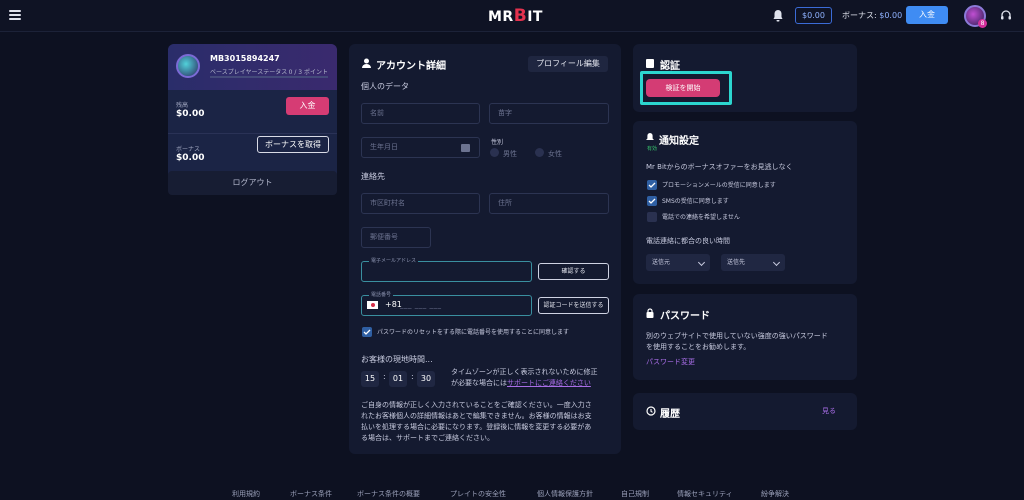  Describe the element at coordinates (510, 154) in the screenshot. I see `male-label: 男性` at that location.